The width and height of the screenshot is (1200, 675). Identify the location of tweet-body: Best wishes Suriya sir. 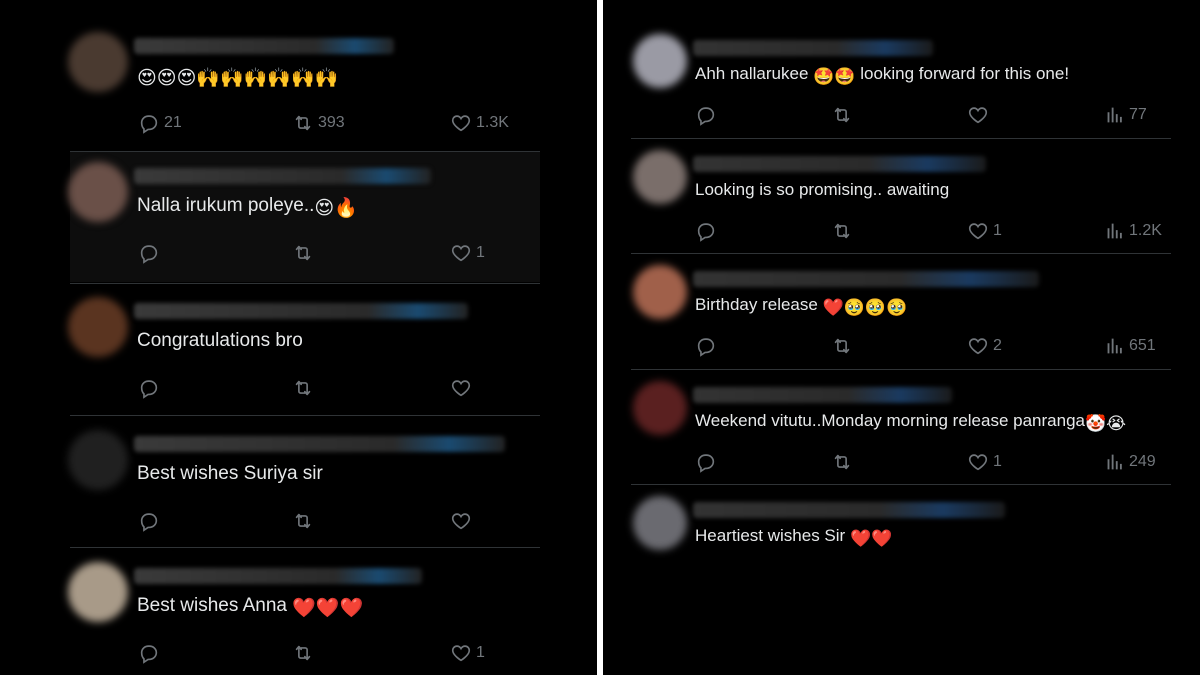
(230, 473).